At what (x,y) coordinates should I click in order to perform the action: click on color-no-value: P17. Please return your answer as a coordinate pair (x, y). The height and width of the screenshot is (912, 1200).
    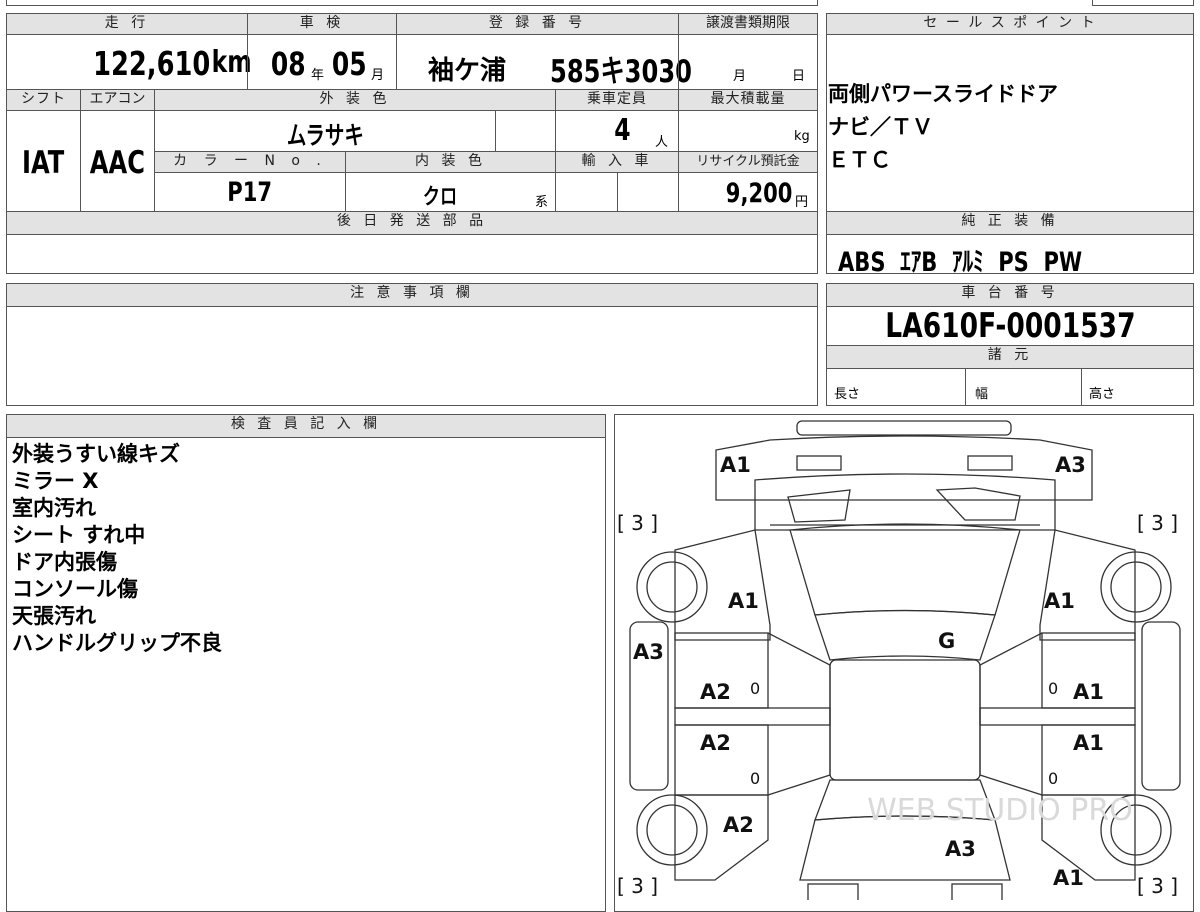
    Looking at the image, I should click on (250, 192).